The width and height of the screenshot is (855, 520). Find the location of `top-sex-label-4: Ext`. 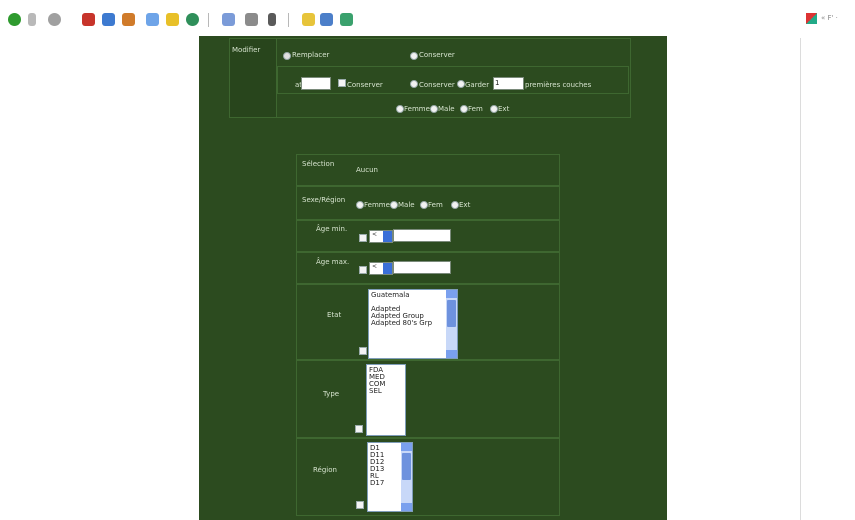

top-sex-label-4: Ext is located at coordinates (504, 109).